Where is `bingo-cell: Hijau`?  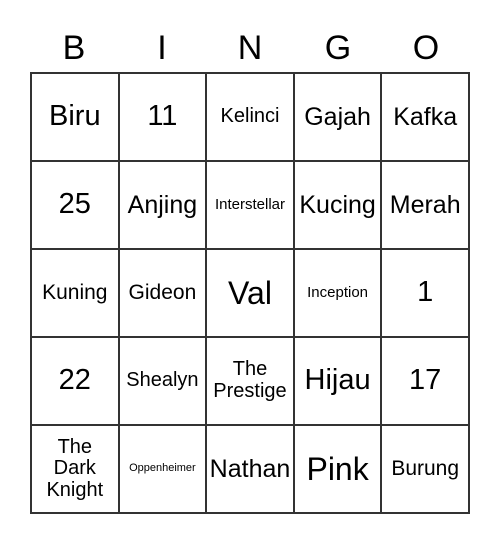 bingo-cell: Hijau is located at coordinates (338, 382).